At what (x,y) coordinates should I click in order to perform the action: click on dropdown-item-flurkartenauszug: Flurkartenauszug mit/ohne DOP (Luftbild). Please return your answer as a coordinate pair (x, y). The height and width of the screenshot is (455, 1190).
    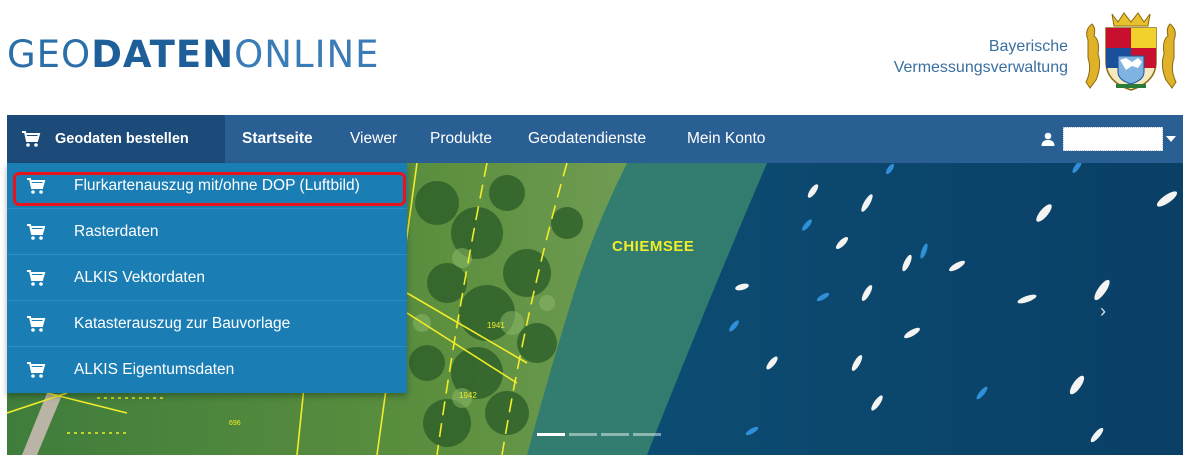
    Looking at the image, I should click on (207, 186).